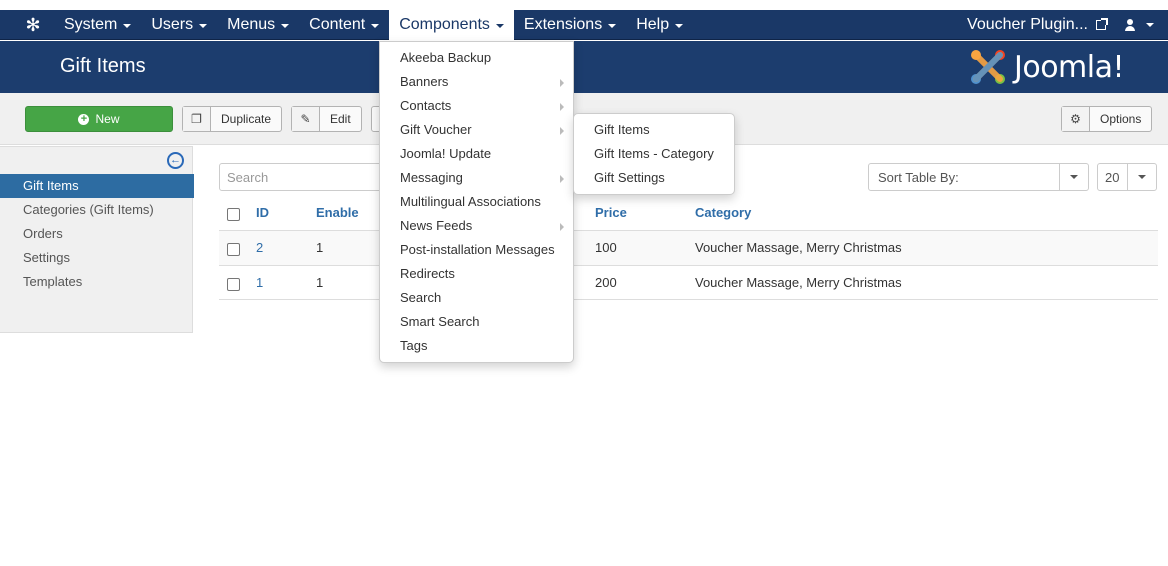 The height and width of the screenshot is (566, 1168). I want to click on menu-item-label: Post-installation Messages, so click(477, 249).